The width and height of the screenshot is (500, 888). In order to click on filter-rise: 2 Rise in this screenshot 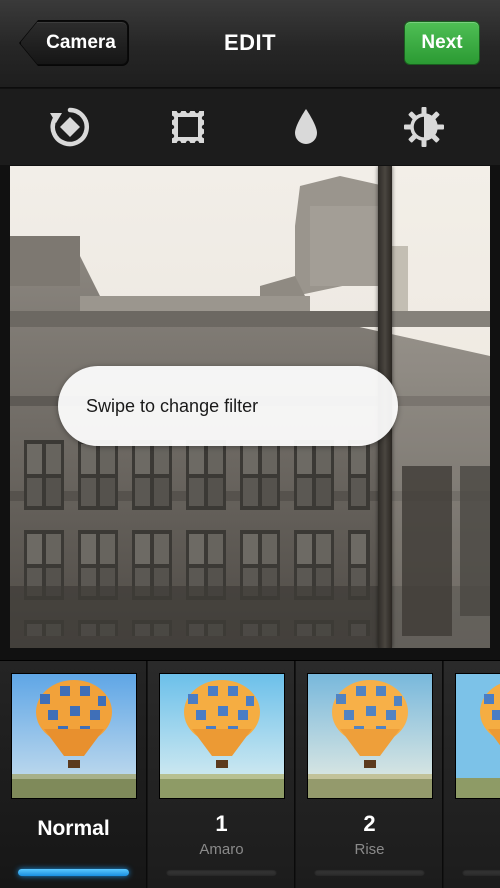, I will do `click(369, 774)`.